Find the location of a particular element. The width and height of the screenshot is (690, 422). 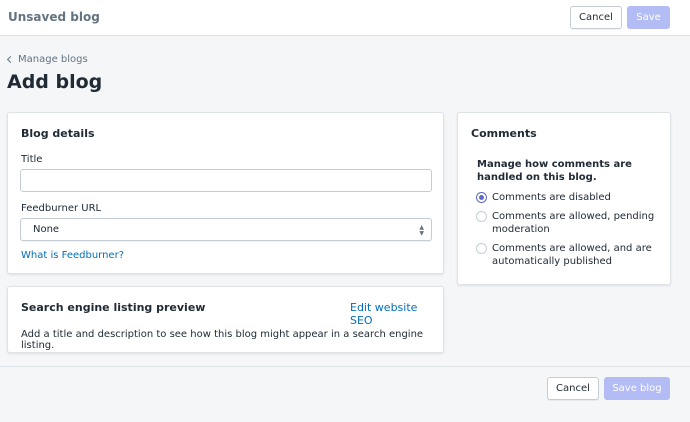

top-bar: Unsaved blog Cancel Save is located at coordinates (345, 18).